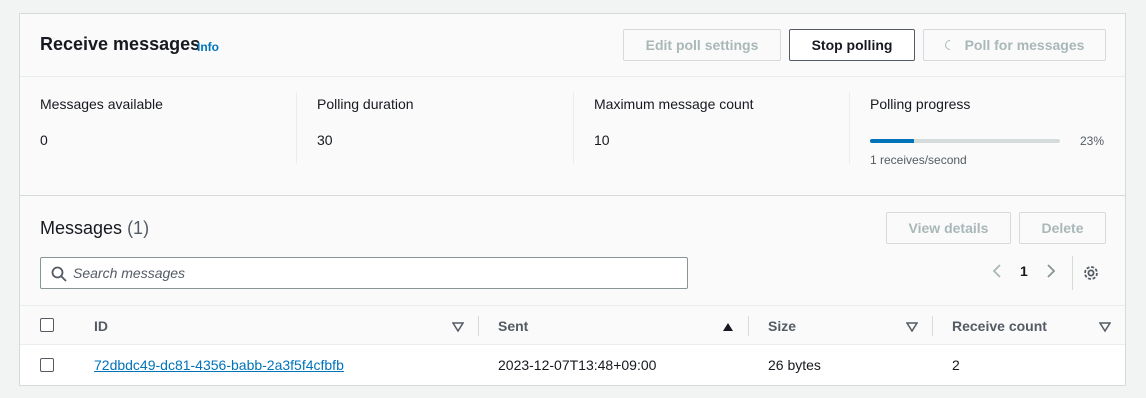 This screenshot has height=398, width=1146. I want to click on delete-button: Delete, so click(1062, 228).